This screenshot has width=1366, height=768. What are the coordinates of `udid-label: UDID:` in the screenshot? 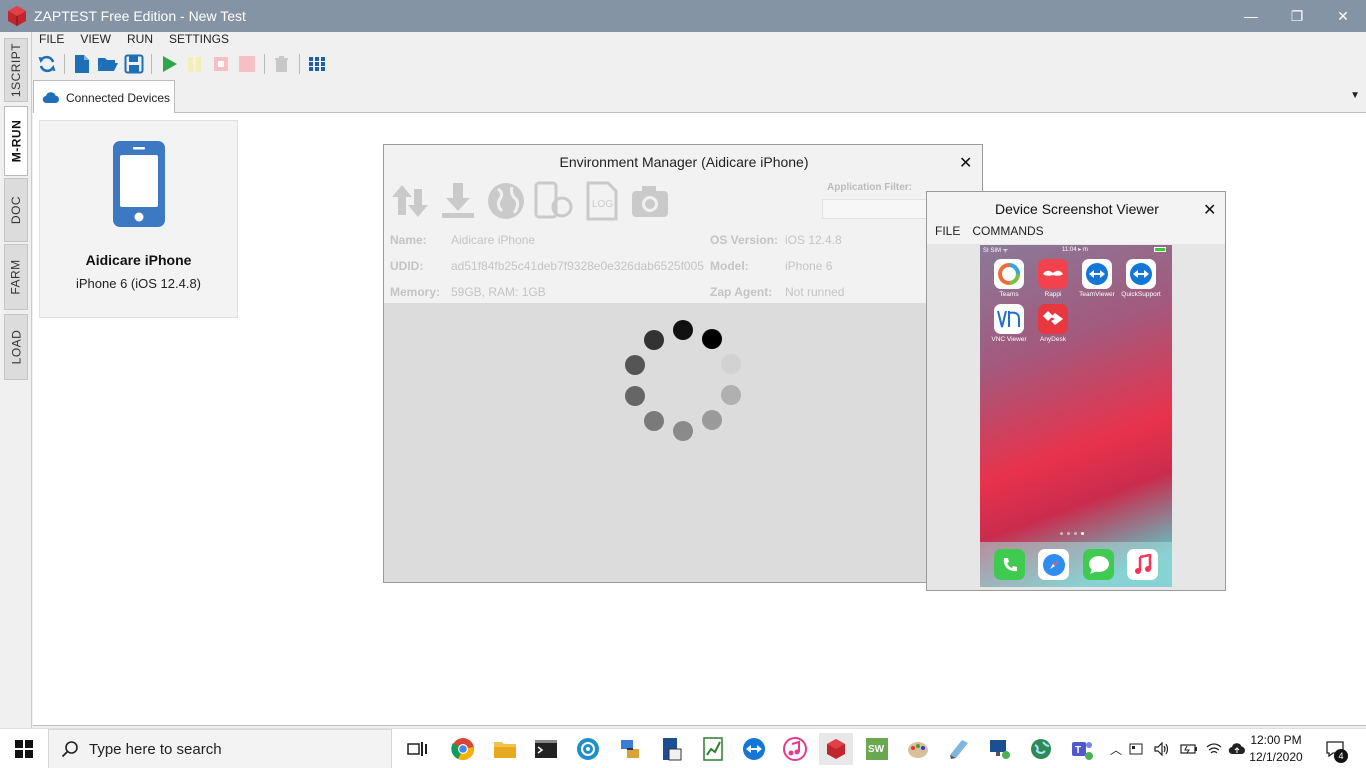 It's located at (407, 266).